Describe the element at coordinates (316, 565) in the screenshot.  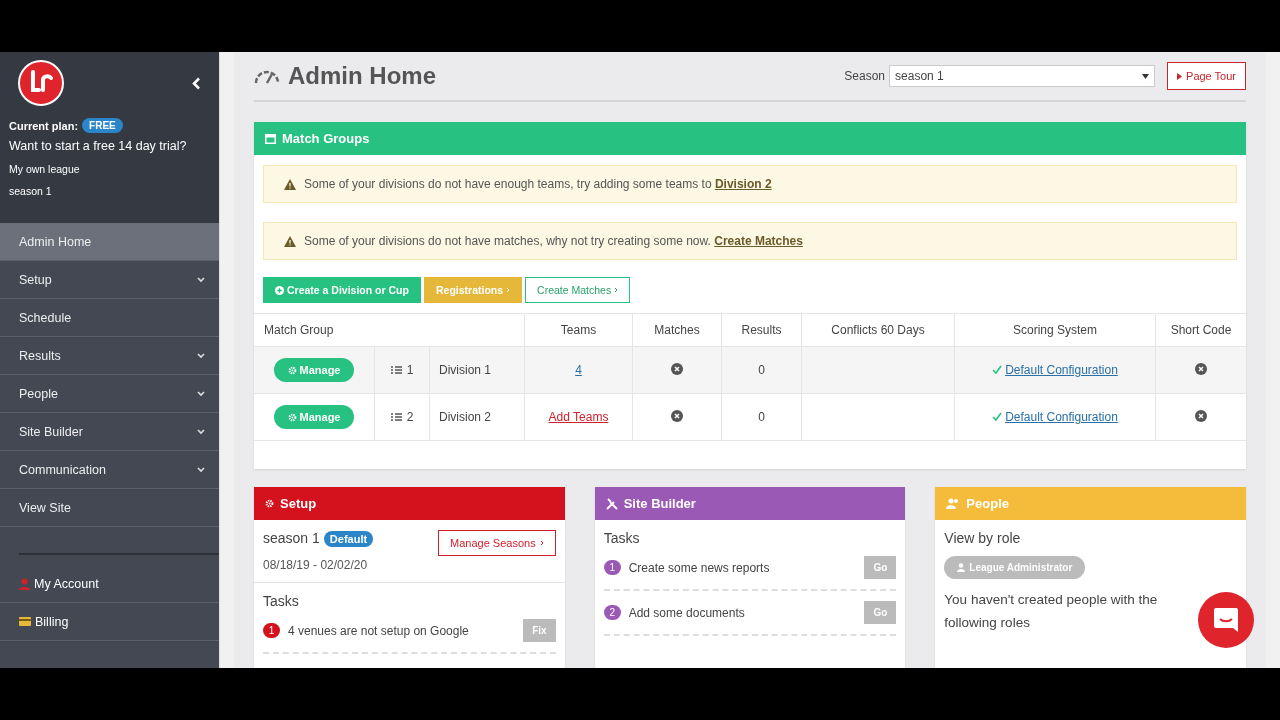
I see `season-dates: 08/18/19 - 02/02/20` at that location.